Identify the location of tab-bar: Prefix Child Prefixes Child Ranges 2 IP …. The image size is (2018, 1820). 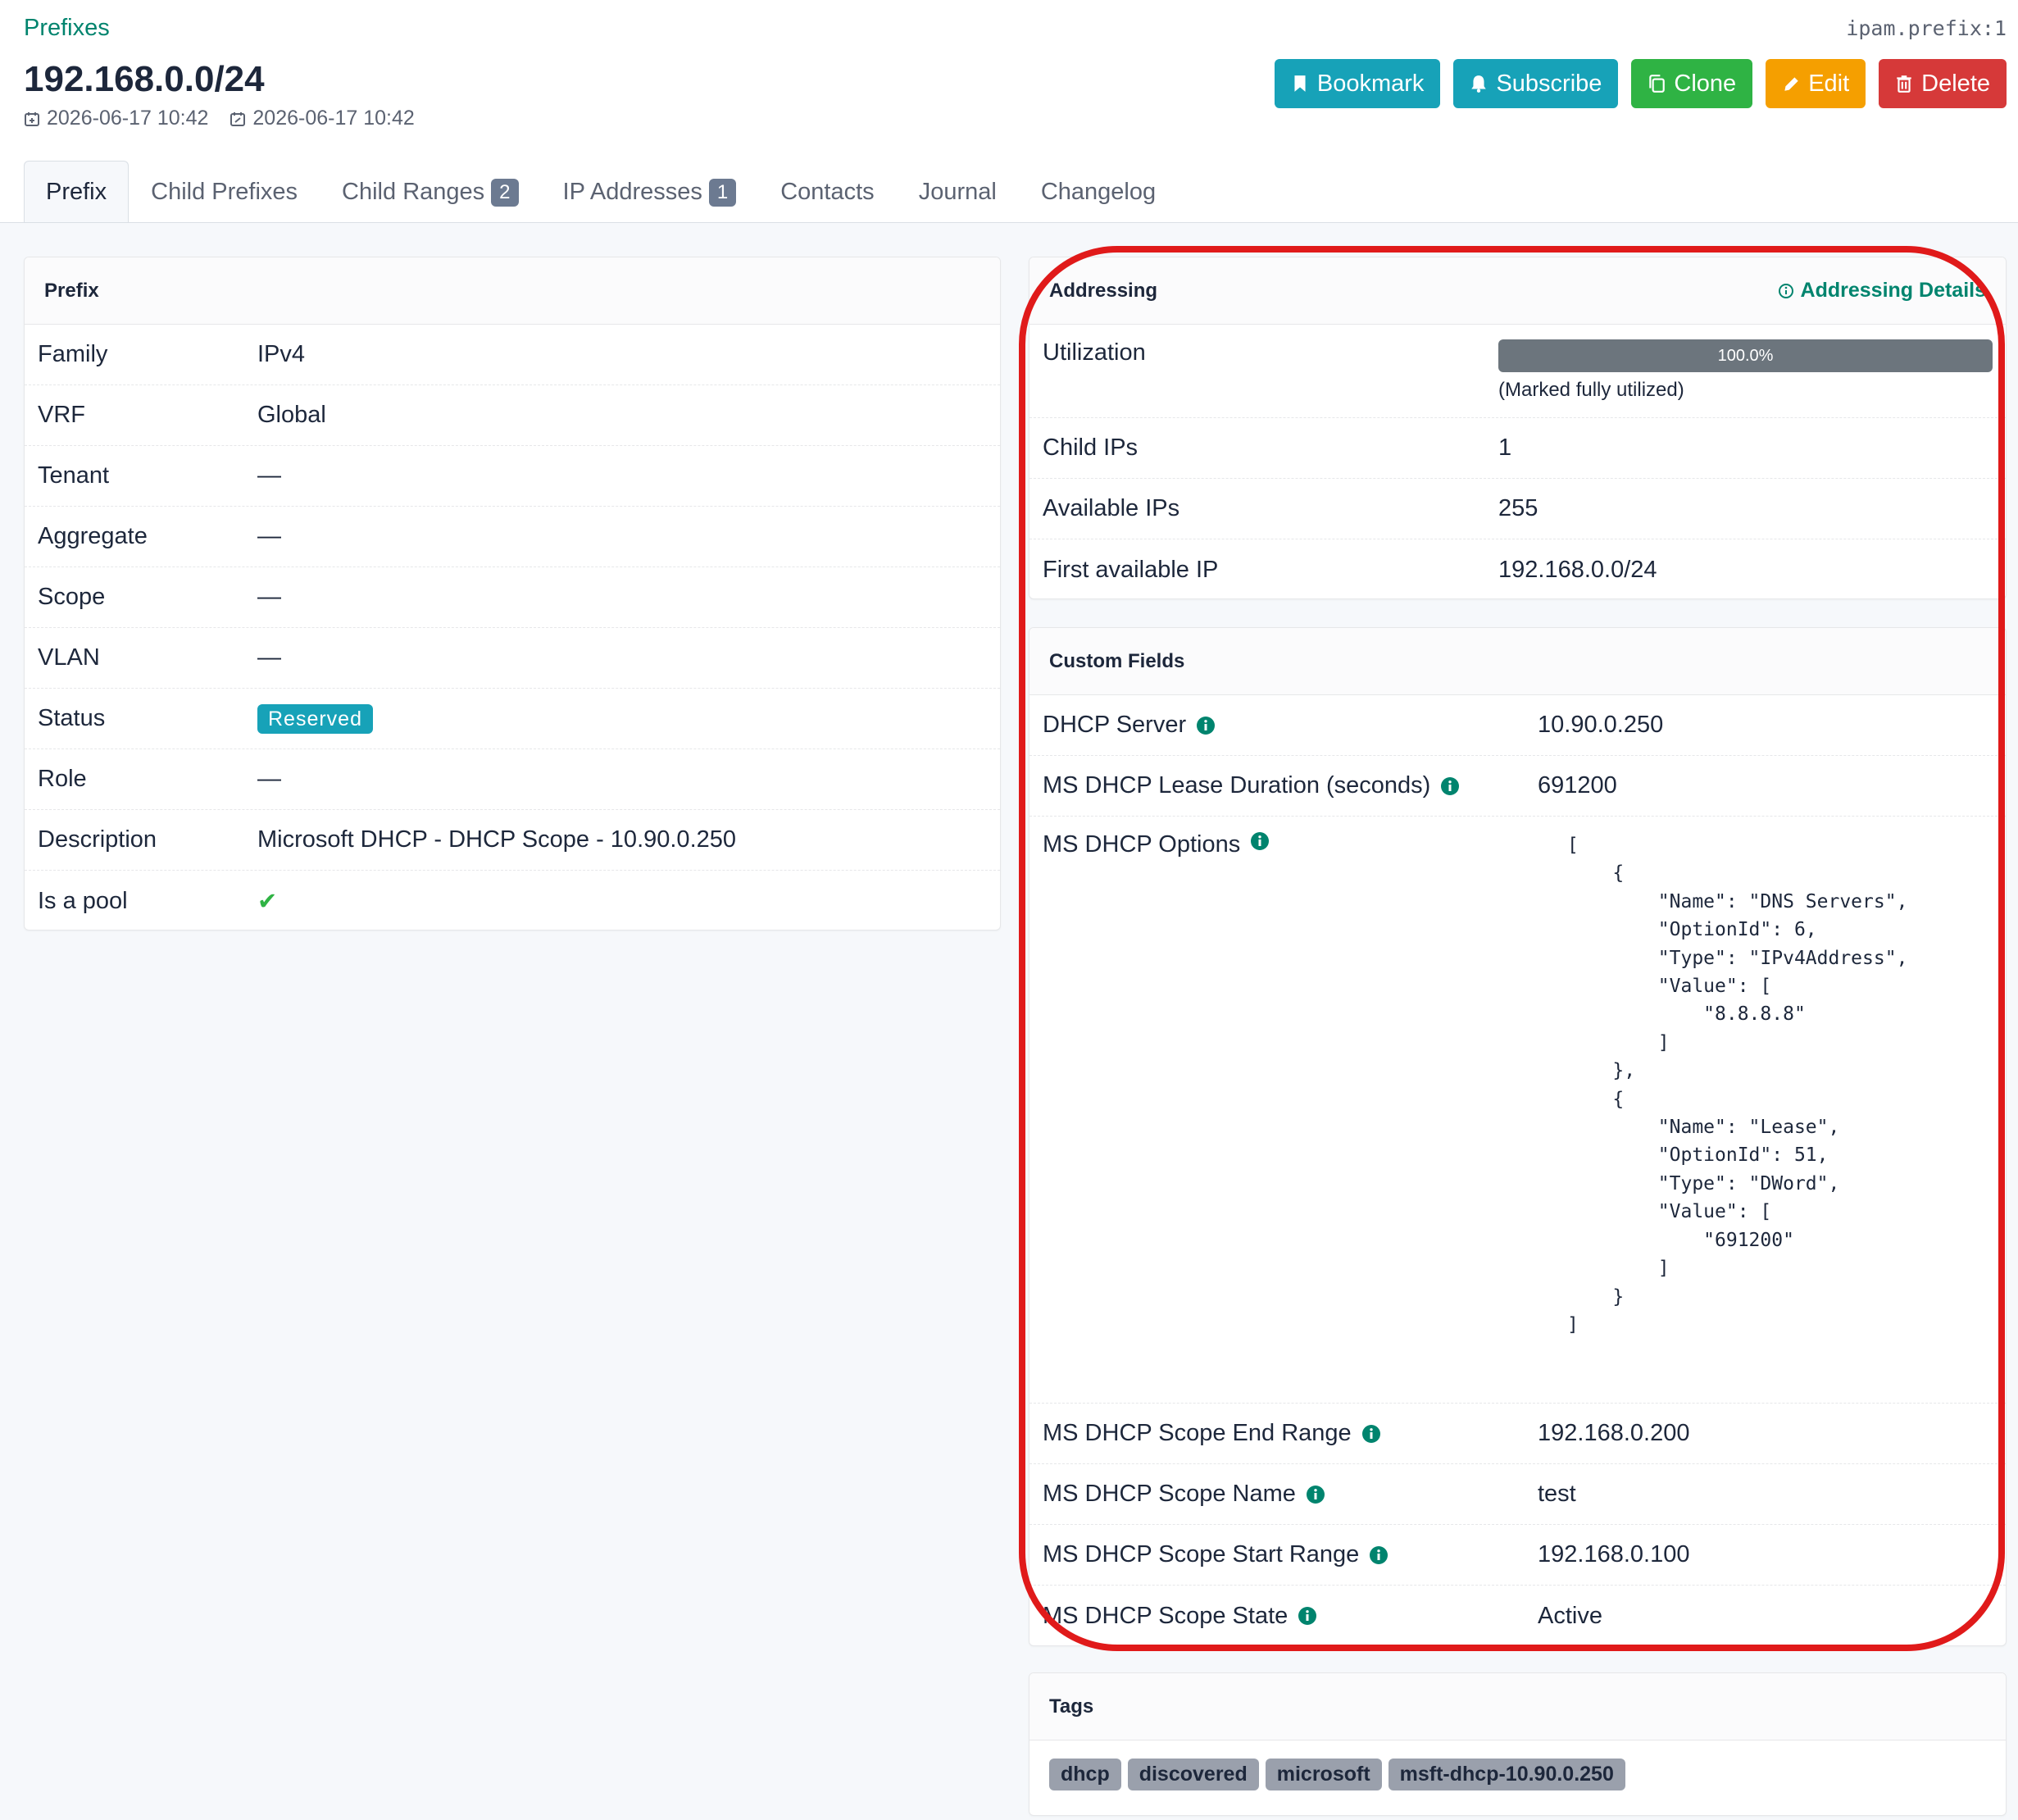
(601, 192).